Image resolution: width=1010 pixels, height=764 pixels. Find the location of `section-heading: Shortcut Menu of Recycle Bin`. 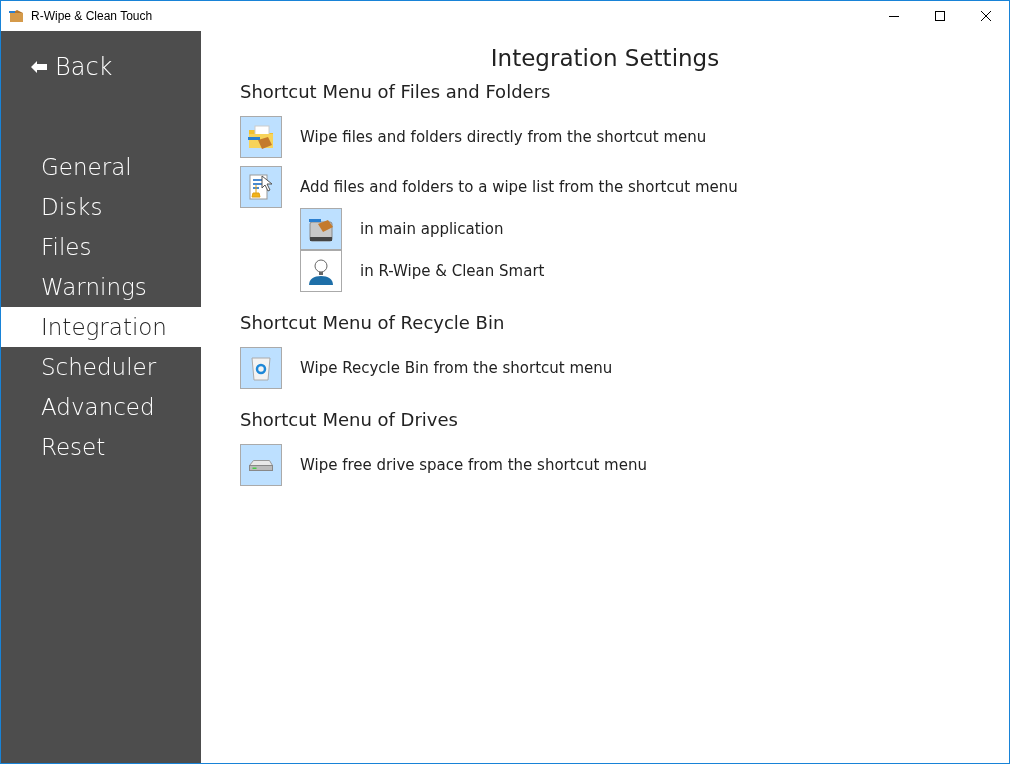

section-heading: Shortcut Menu of Recycle Bin is located at coordinates (373, 322).